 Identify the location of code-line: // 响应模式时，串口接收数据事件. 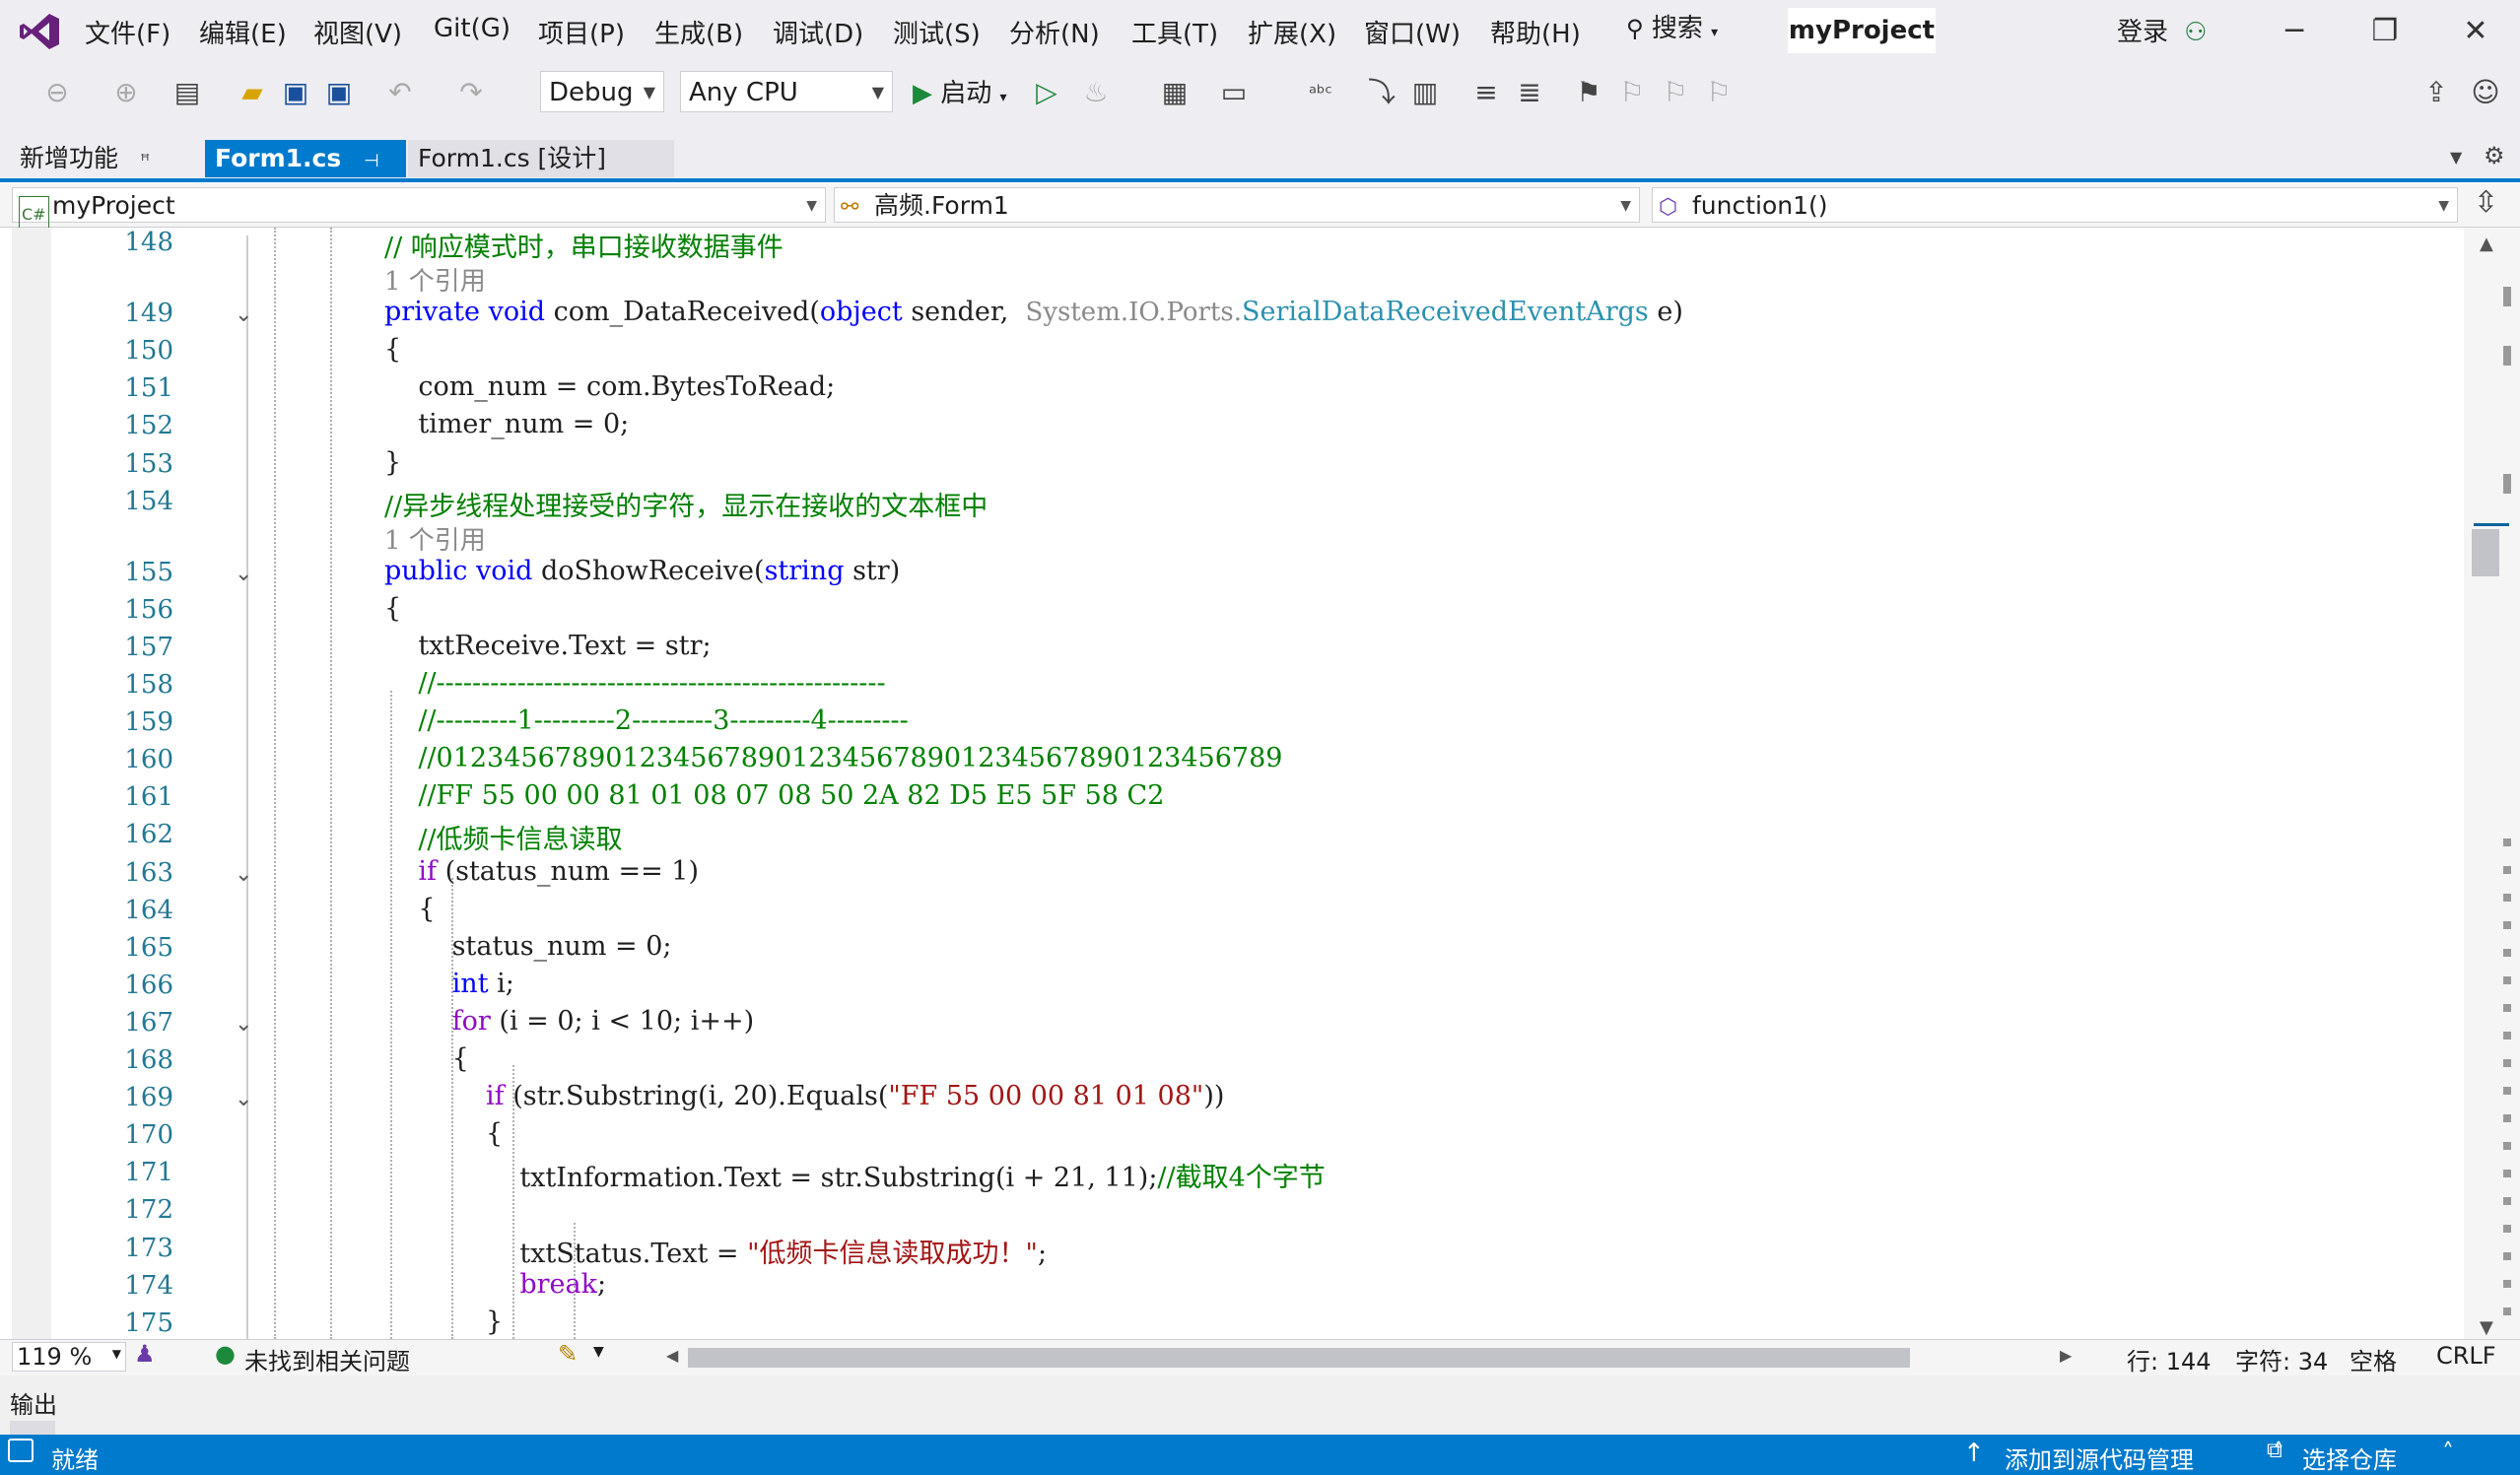
(583, 246).